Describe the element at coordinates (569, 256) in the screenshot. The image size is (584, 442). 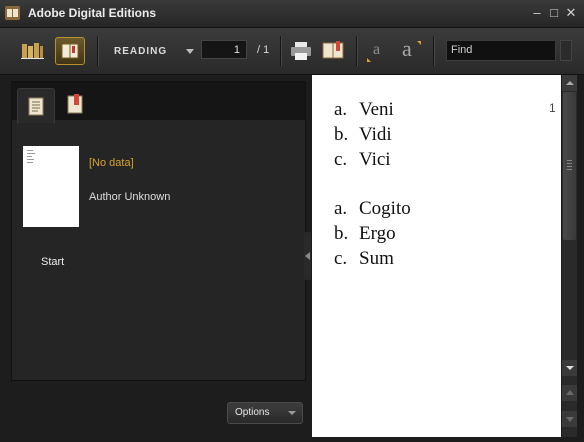
I see `vertical-scrollbar` at that location.